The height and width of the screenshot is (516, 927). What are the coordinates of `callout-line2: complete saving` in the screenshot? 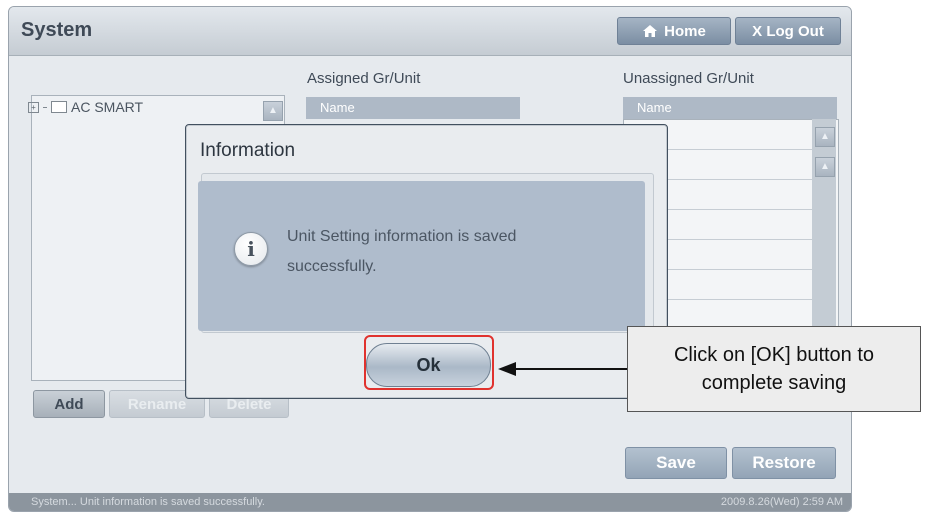 It's located at (774, 383).